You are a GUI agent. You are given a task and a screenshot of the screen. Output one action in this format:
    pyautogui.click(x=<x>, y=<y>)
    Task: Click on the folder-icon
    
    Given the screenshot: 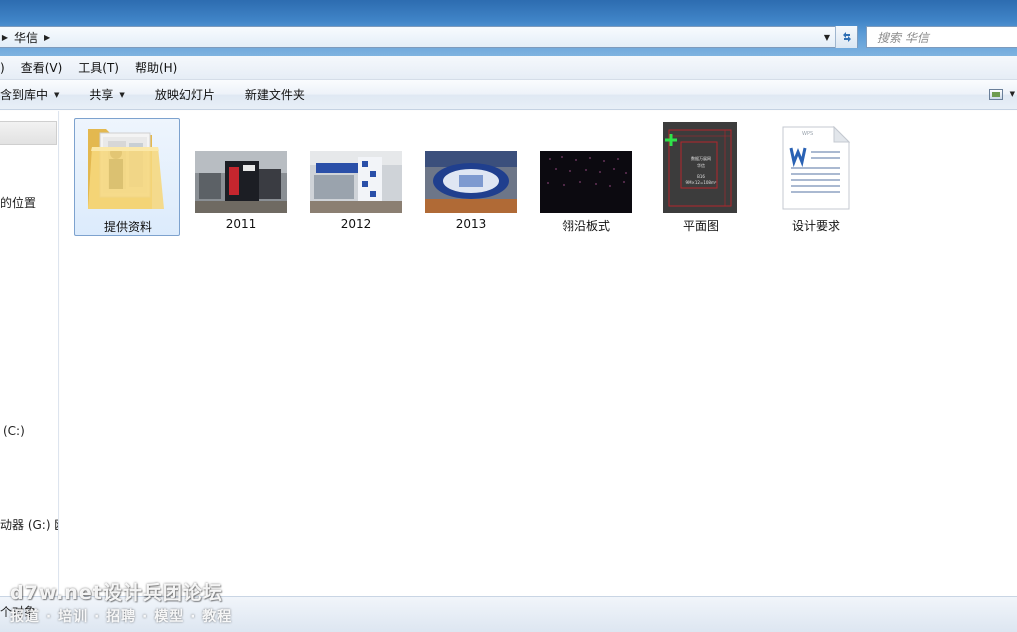 What is the action you would take?
    pyautogui.click(x=126, y=169)
    